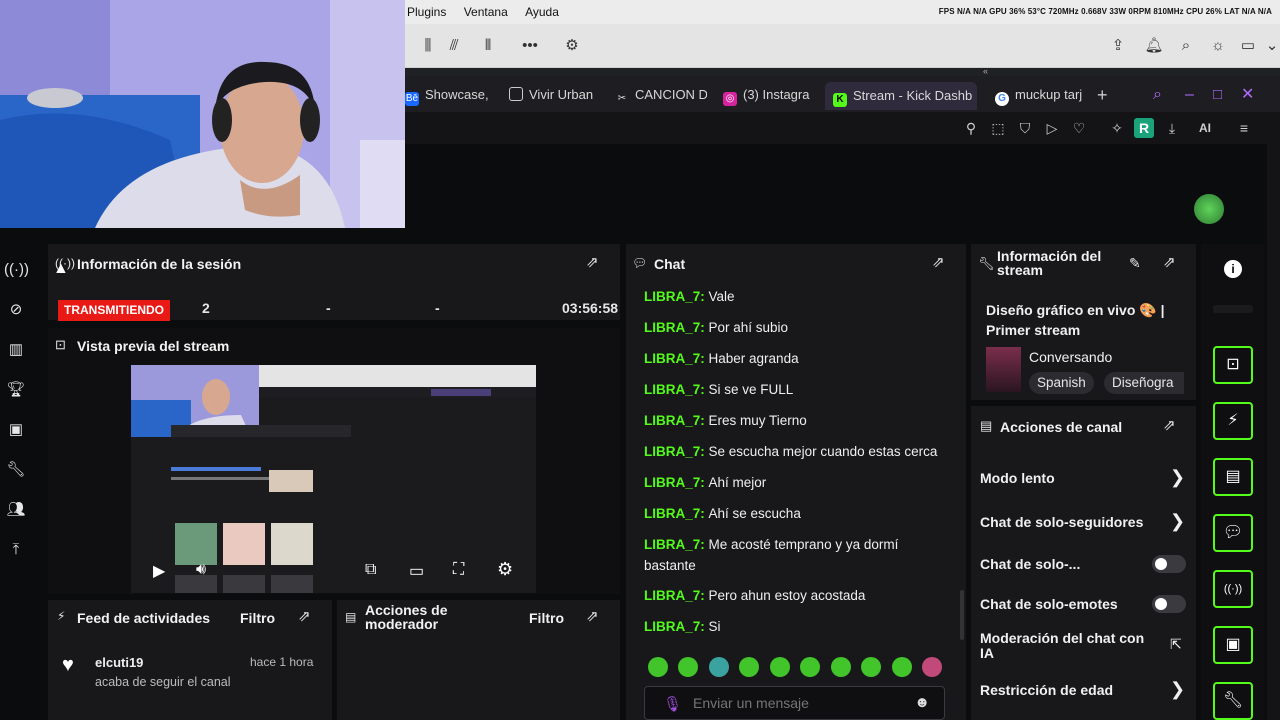 This screenshot has width=1280, height=720. Describe the element at coordinates (530, 46) in the screenshot. I see `more-icon: •••` at that location.